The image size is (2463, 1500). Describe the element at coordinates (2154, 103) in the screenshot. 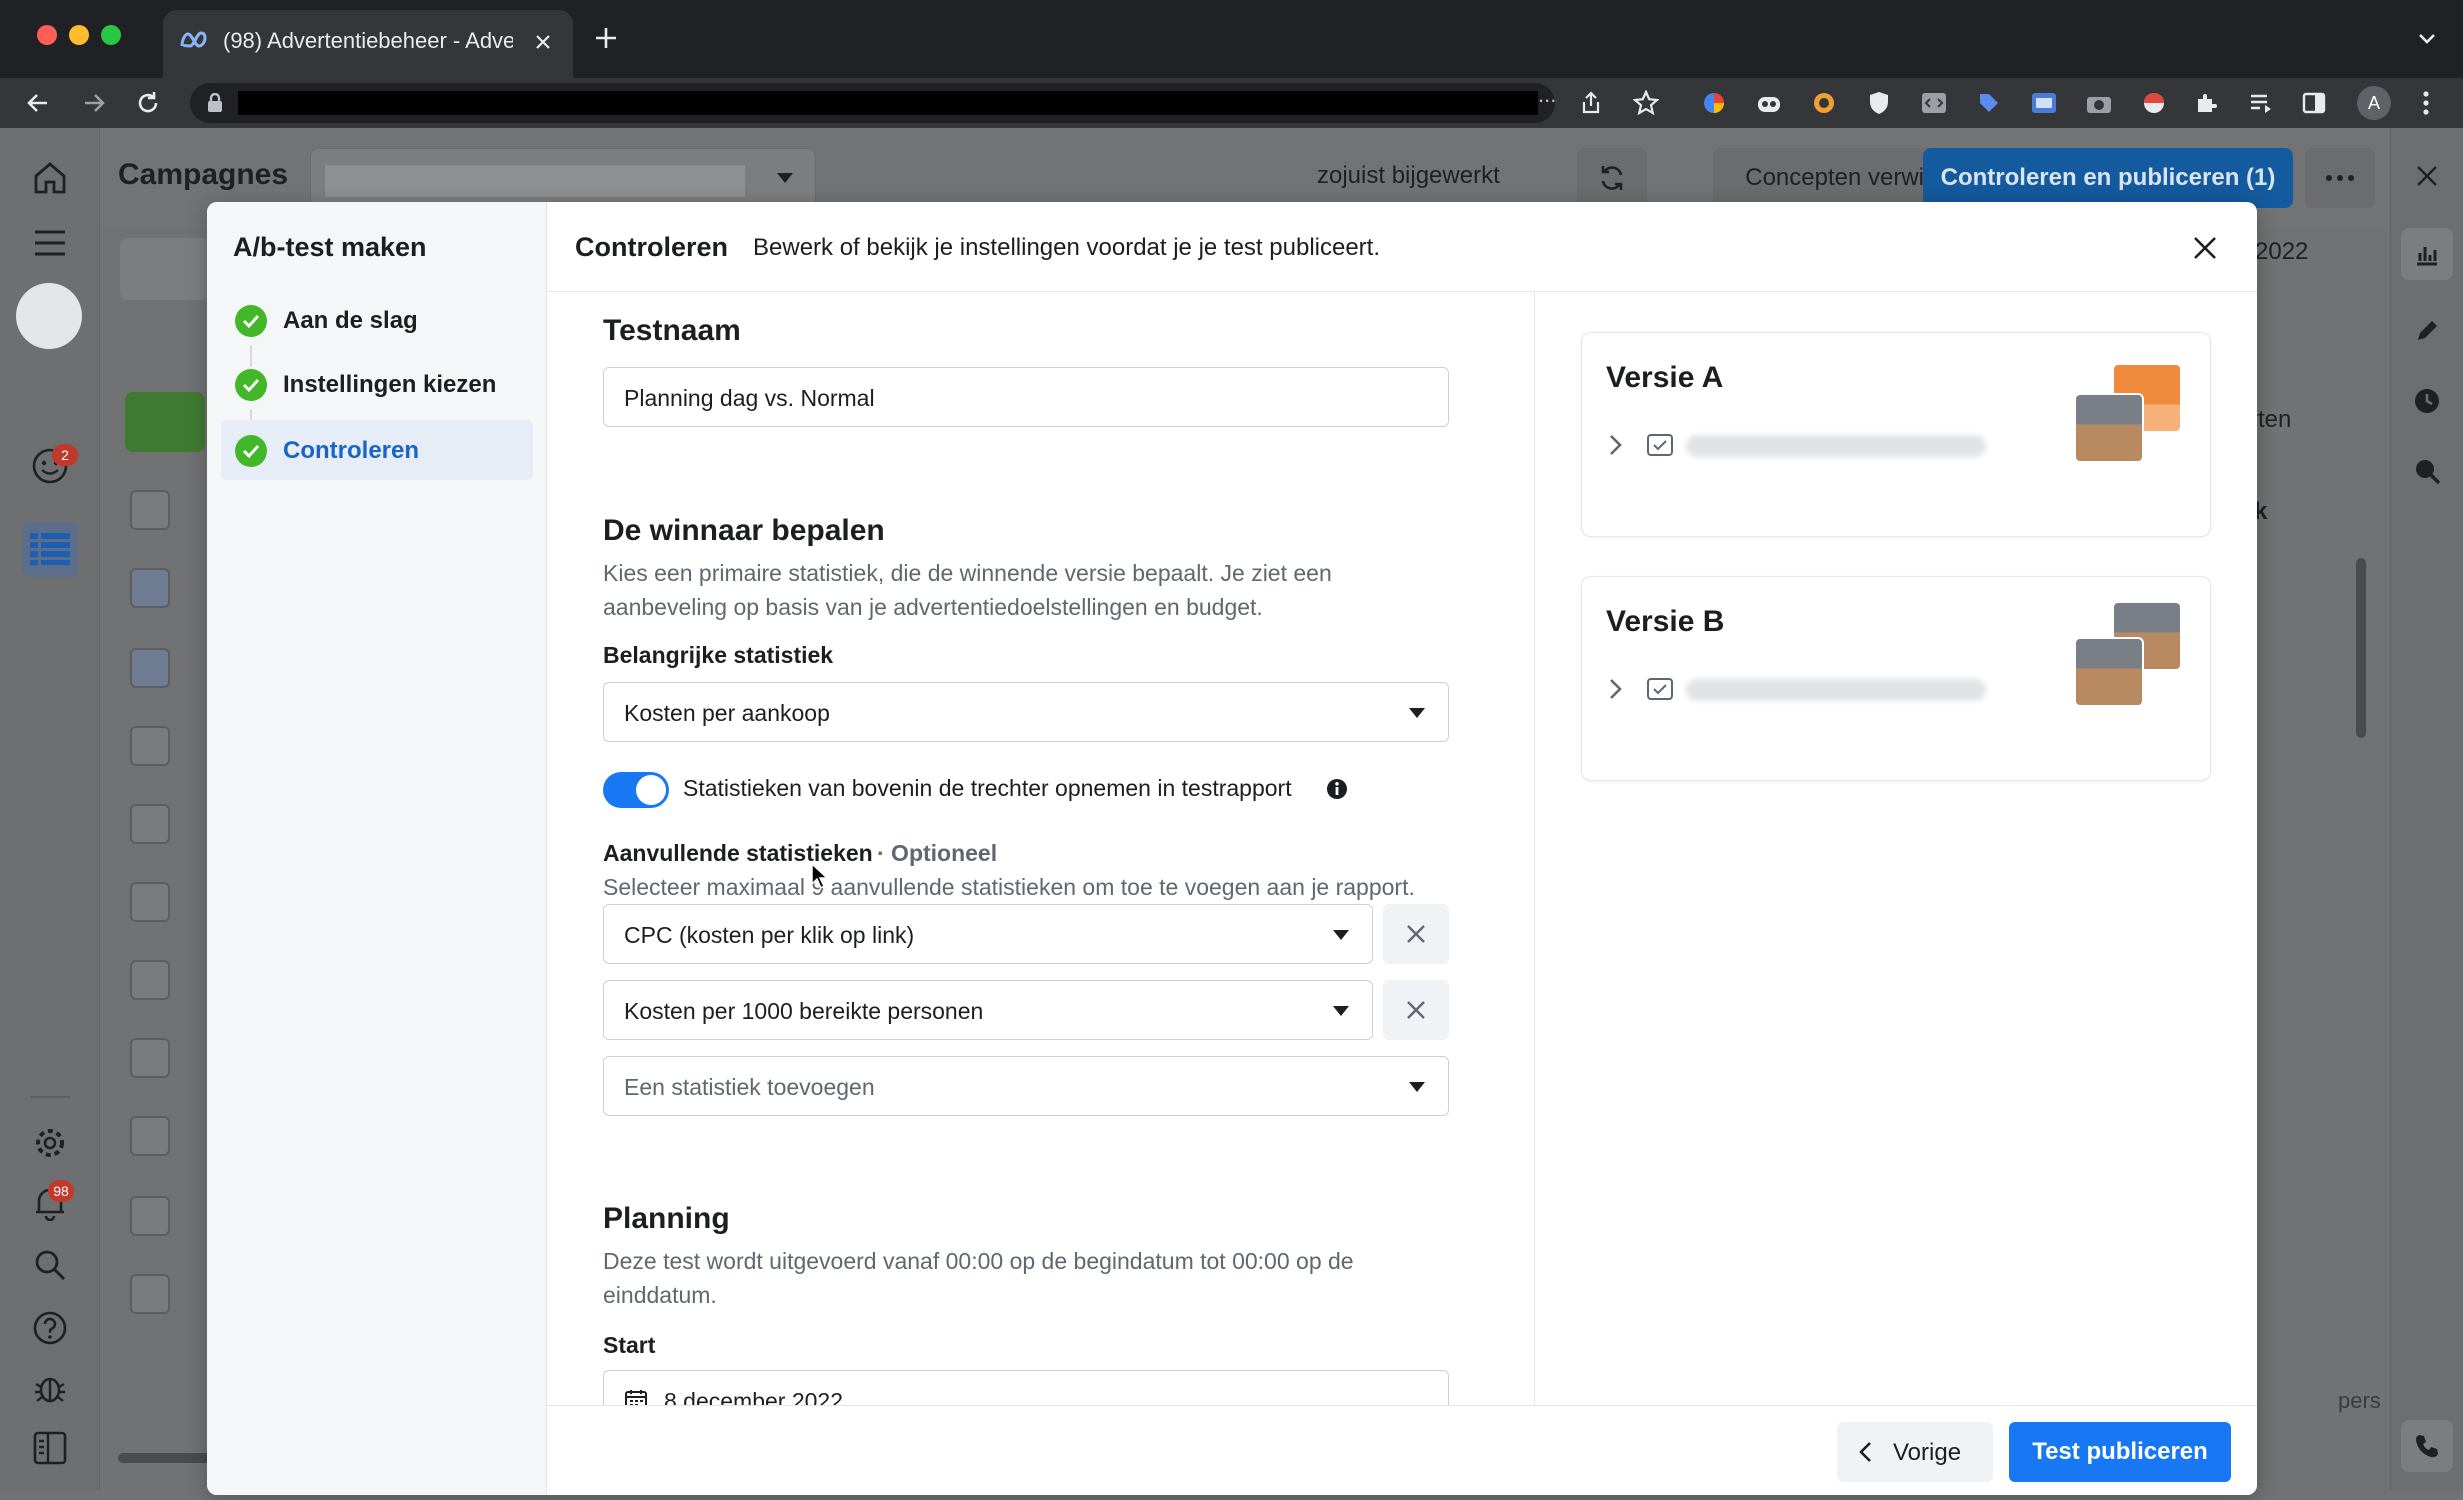

I see `extension-pokeball-icon` at that location.